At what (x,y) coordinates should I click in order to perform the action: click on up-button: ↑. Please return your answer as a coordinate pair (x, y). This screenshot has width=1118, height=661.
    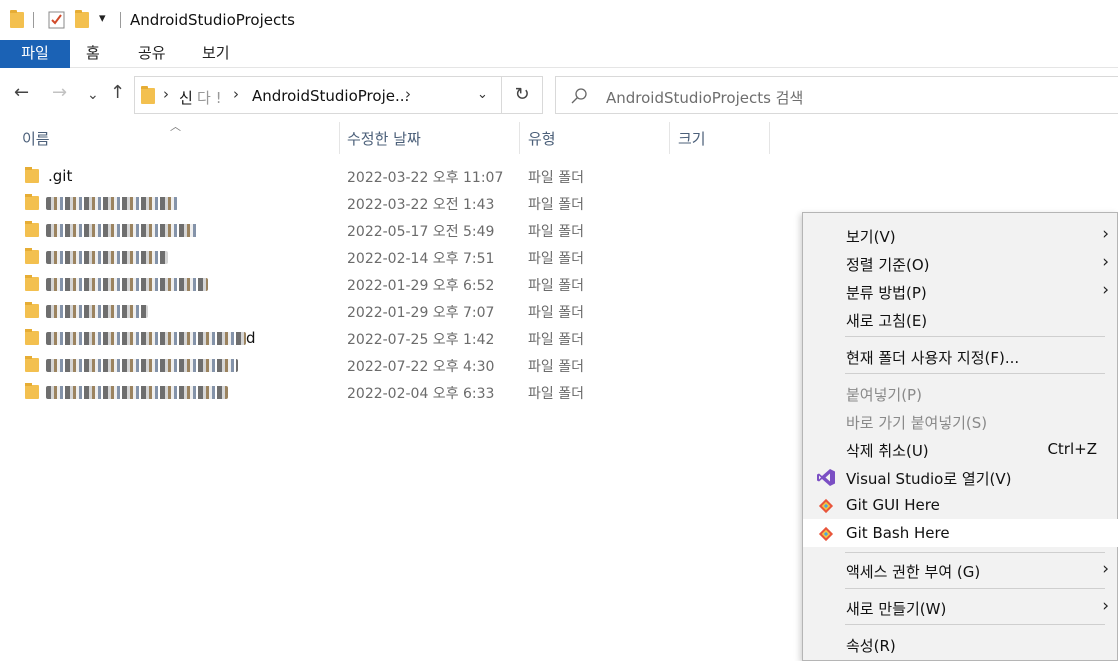
    Looking at the image, I should click on (117, 93).